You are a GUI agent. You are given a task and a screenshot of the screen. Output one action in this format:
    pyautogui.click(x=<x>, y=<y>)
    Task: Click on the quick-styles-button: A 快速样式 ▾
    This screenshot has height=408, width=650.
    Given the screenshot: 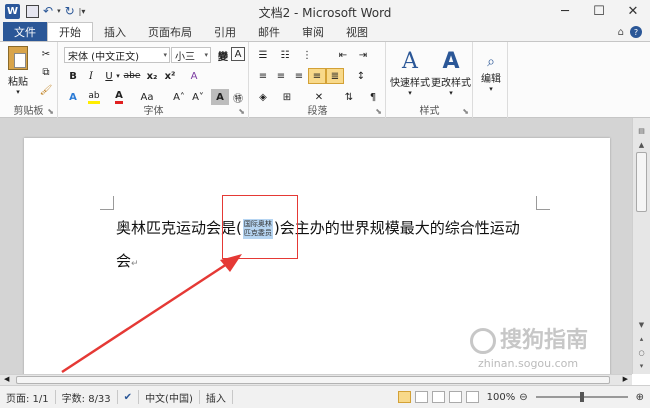 What is the action you would take?
    pyautogui.click(x=410, y=73)
    